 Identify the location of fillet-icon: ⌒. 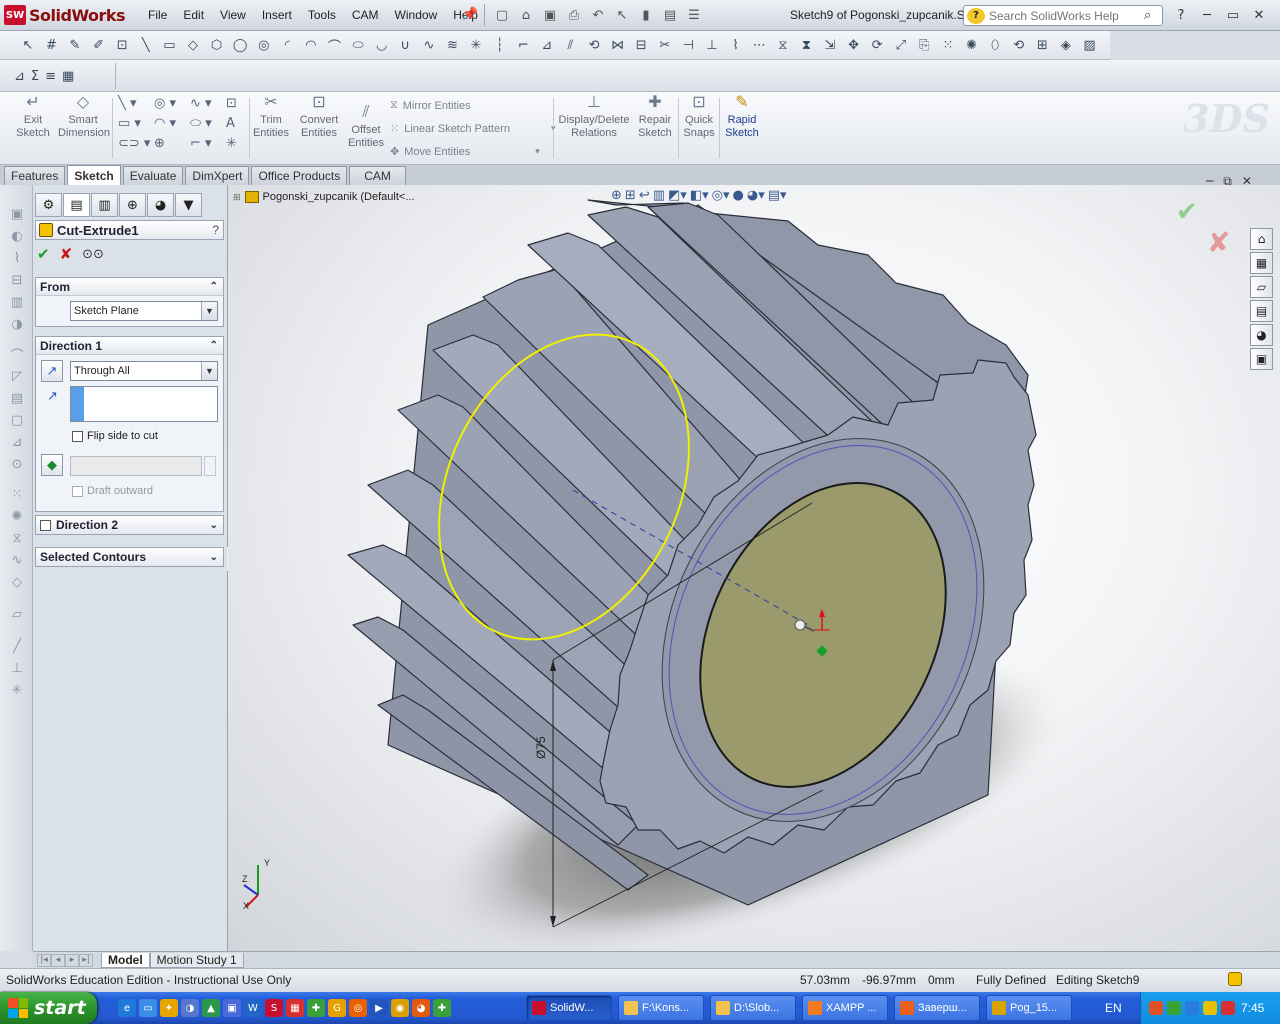
(17, 354).